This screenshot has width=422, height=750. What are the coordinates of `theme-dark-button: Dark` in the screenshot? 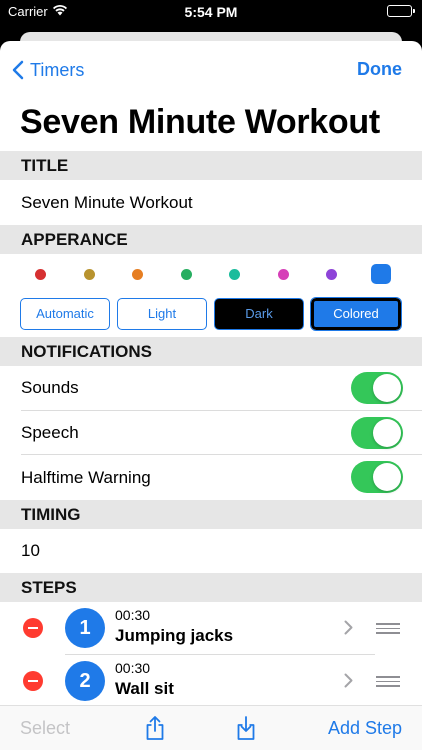 It's located at (259, 314).